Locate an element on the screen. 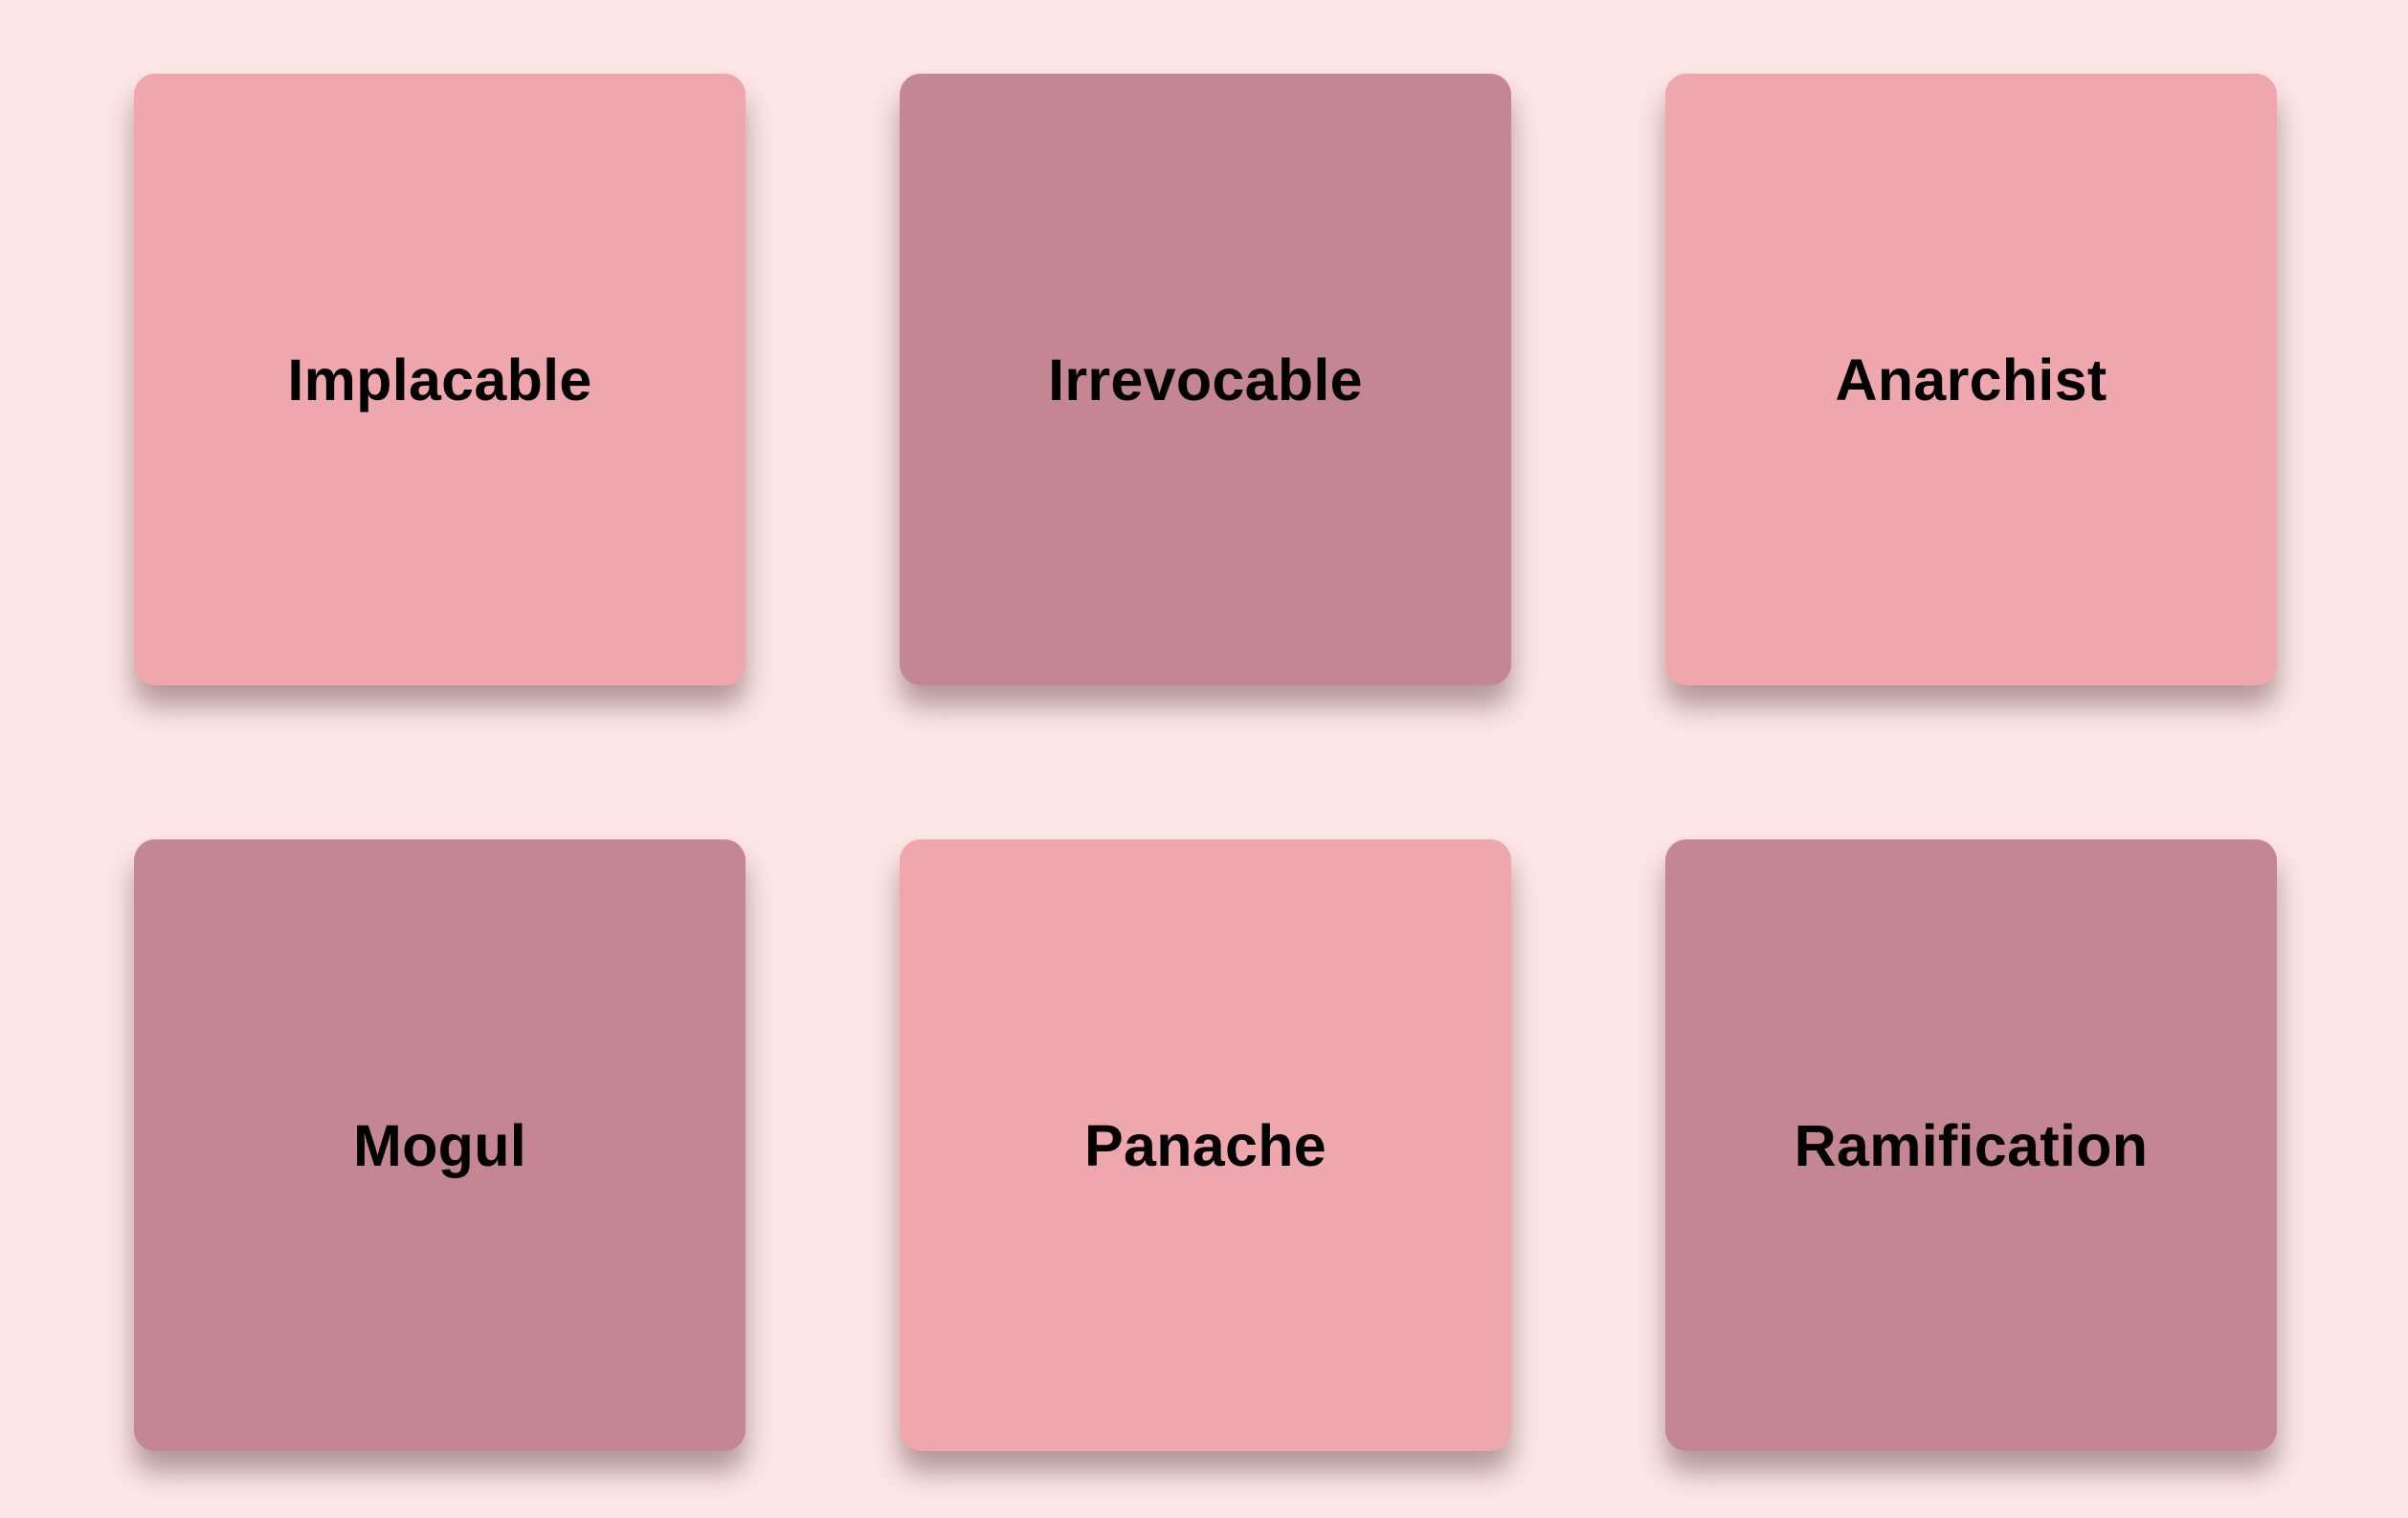  card-panache: Panache is located at coordinates (1205, 1145).